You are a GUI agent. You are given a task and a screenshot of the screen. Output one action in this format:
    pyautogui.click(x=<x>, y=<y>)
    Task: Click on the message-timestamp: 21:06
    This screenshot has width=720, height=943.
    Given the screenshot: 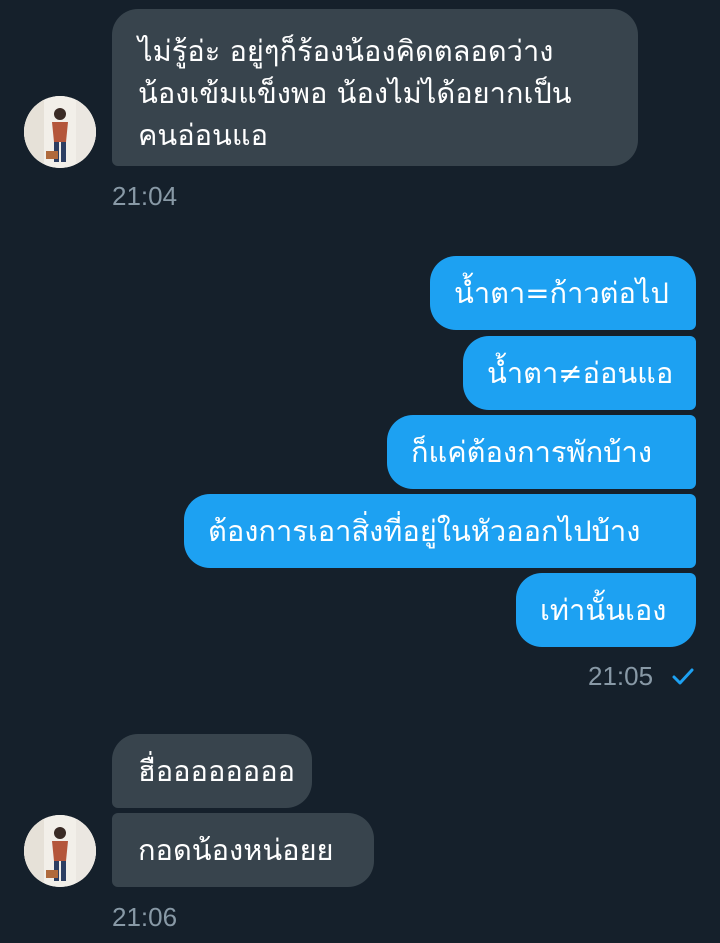 What is the action you would take?
    pyautogui.click(x=145, y=917)
    